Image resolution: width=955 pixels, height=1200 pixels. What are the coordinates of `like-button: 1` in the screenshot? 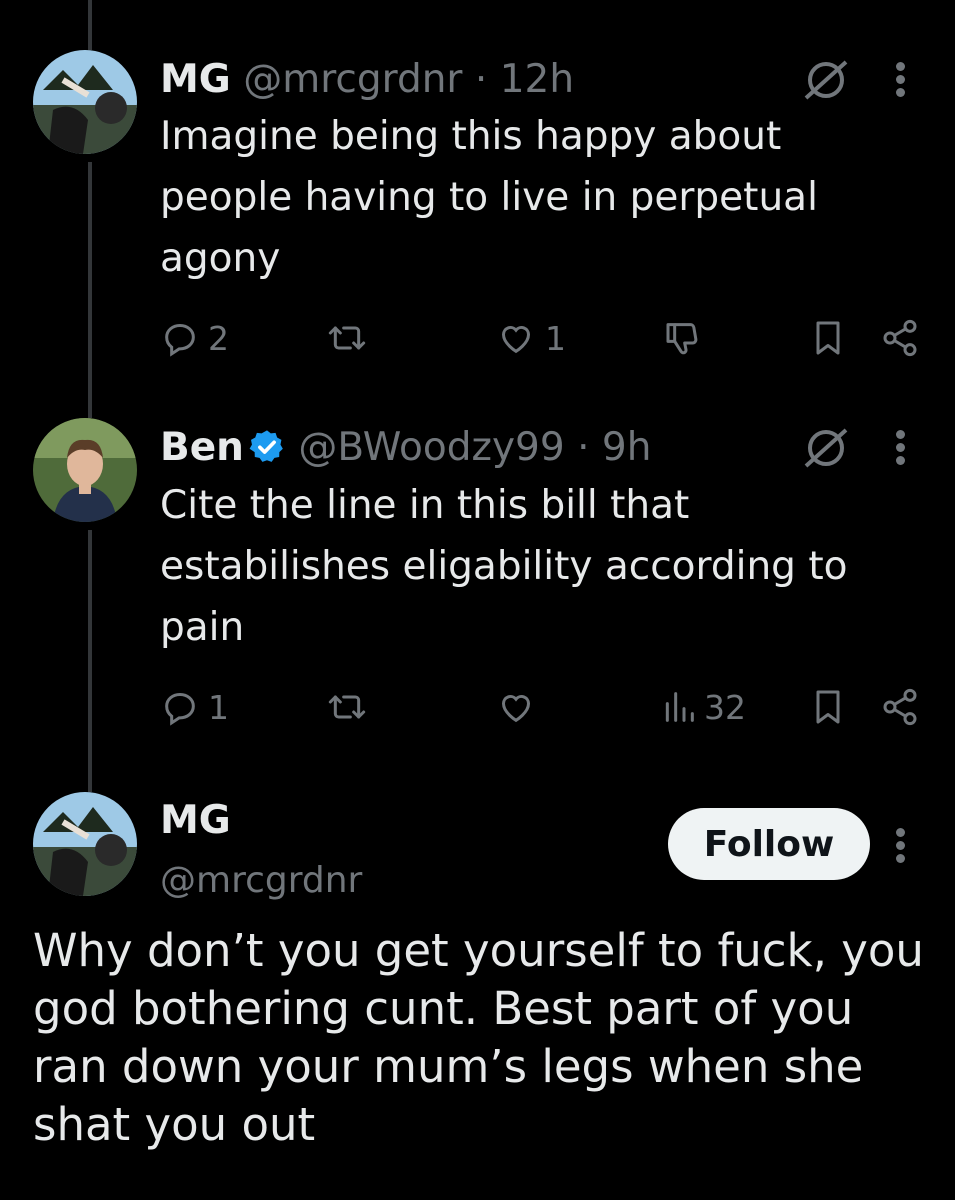 It's located at (530, 338).